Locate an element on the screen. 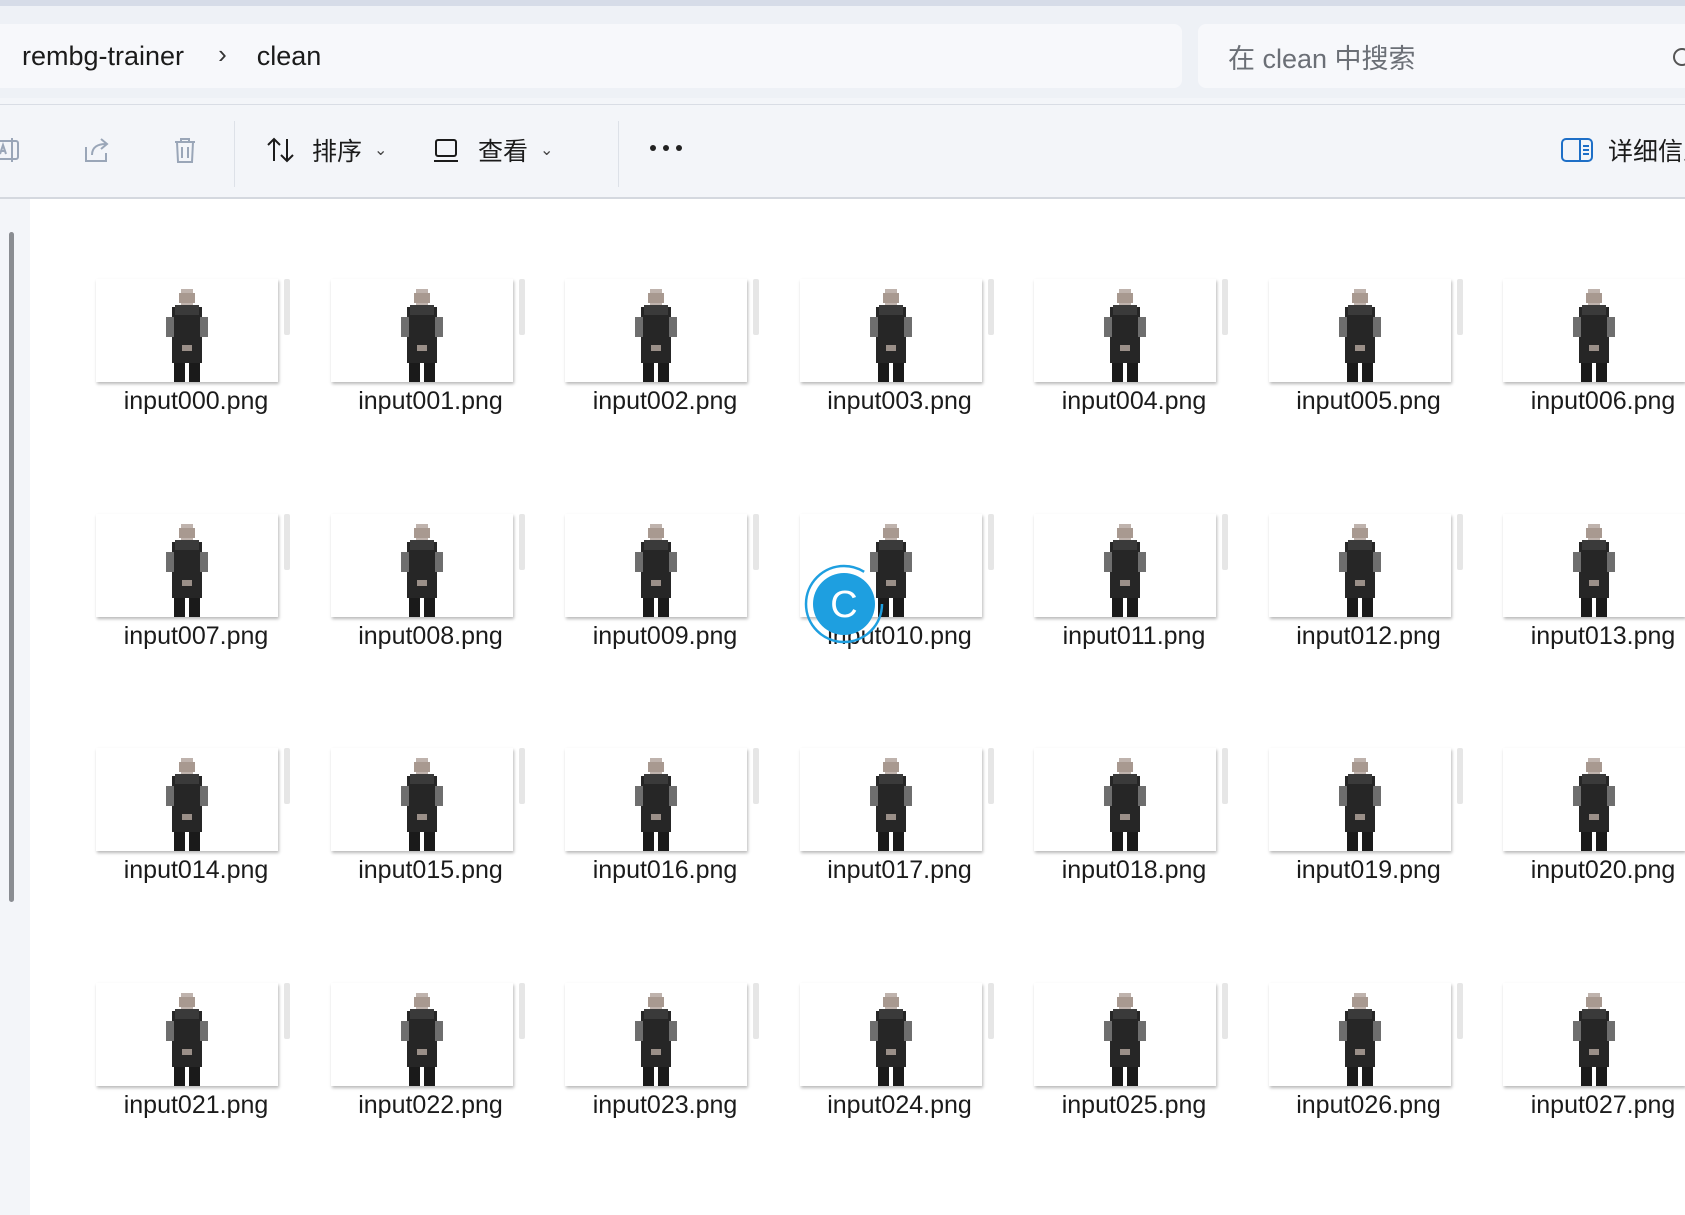 Image resolution: width=1685 pixels, height=1215 pixels. view-button: 查看 ⌄ is located at coordinates (491, 150).